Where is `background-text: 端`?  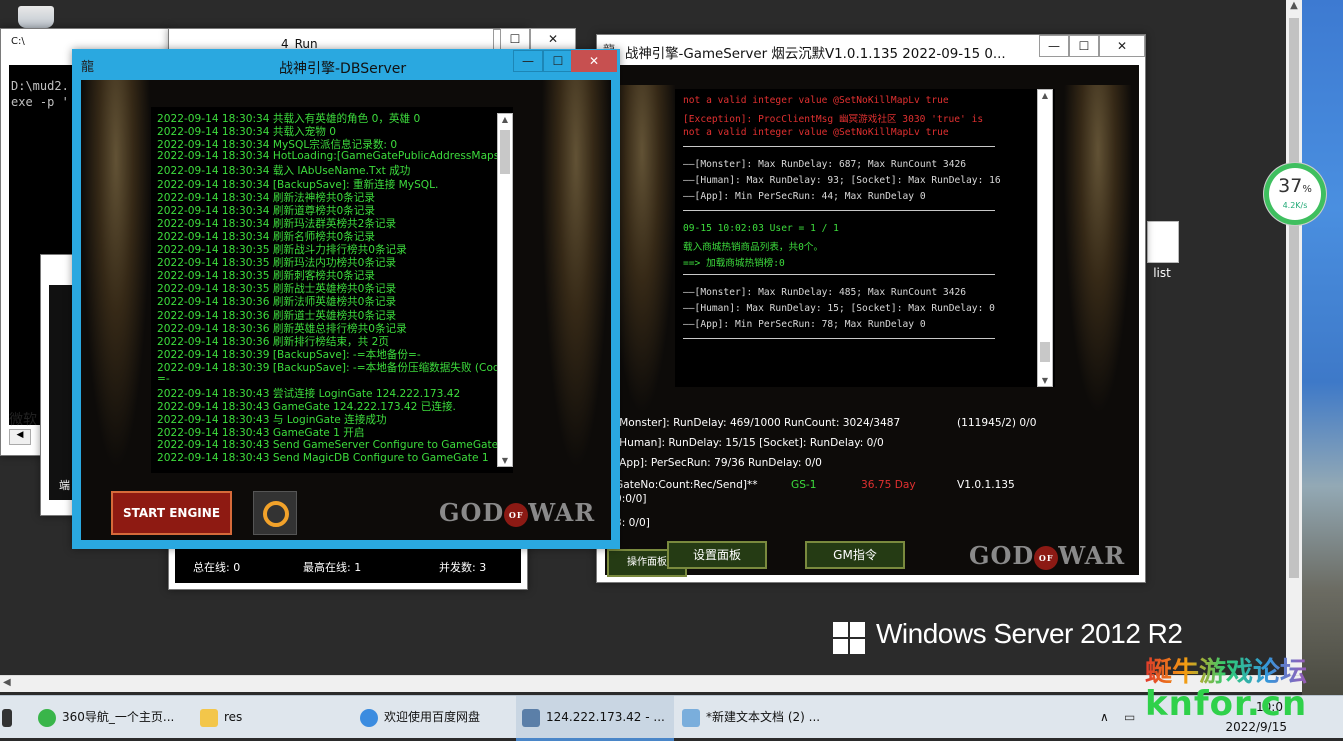 background-text: 端 is located at coordinates (64, 485).